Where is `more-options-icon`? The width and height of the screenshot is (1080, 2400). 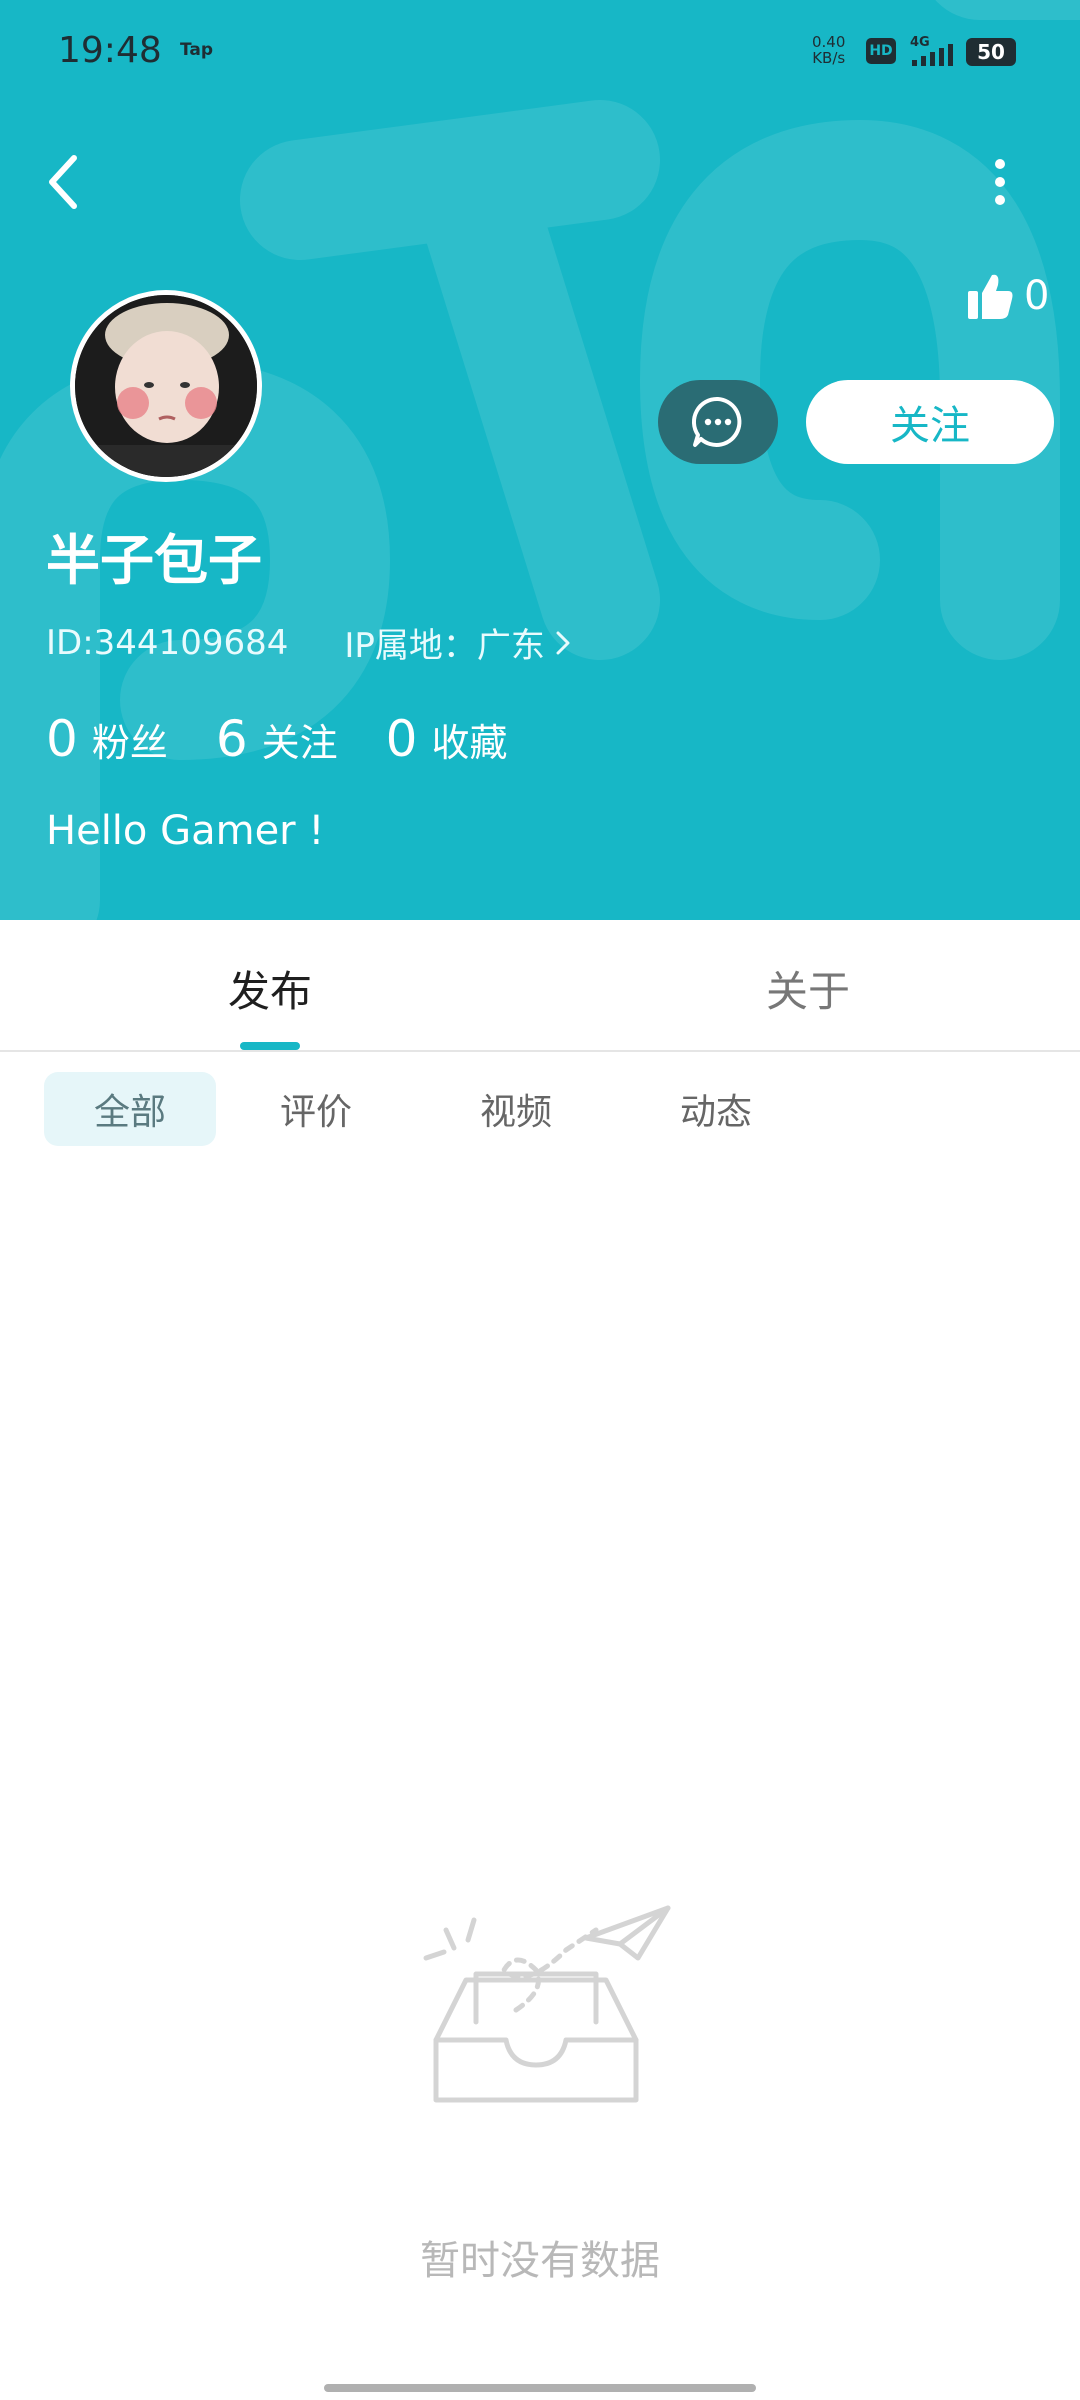
more-options-icon is located at coordinates (1000, 182).